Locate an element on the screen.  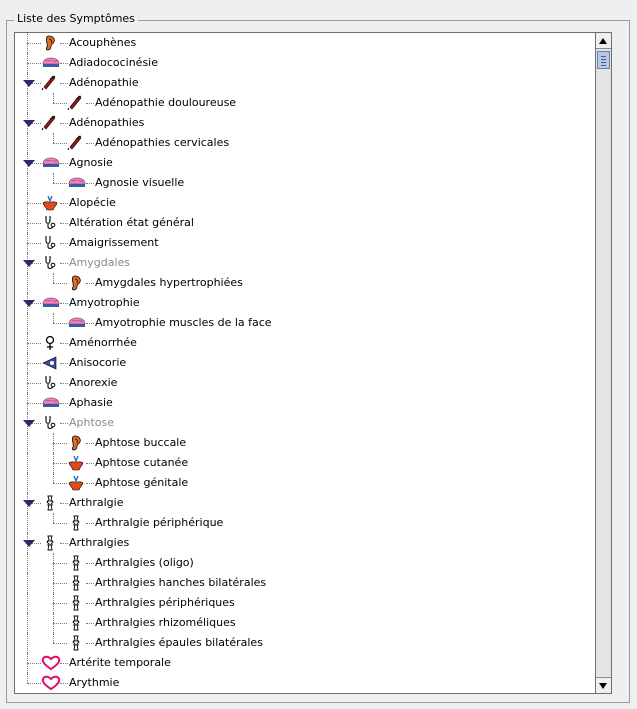
tree-row: Aphasie is located at coordinates (313, 403).